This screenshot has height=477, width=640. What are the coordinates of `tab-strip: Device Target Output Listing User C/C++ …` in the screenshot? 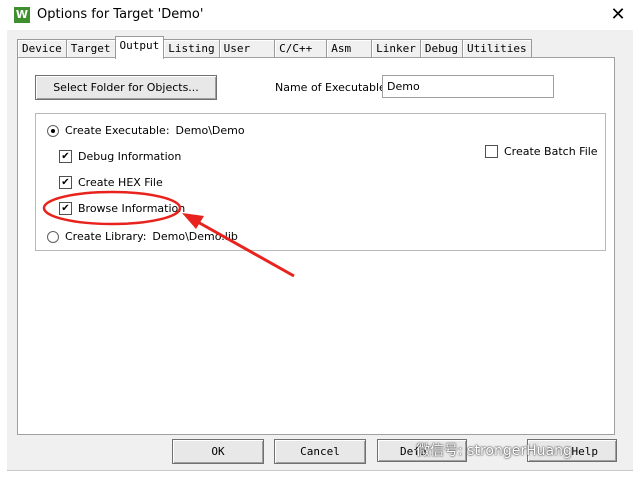 It's located at (274, 47).